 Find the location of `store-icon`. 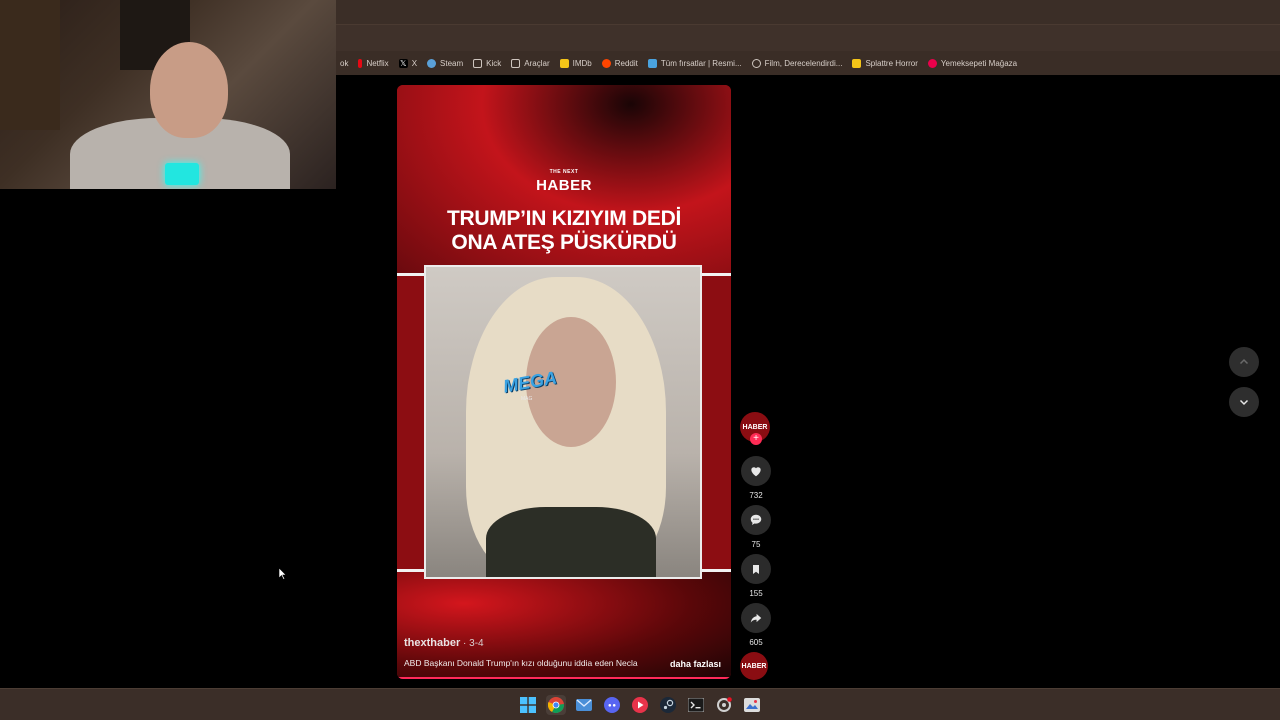

store-icon is located at coordinates (652, 63).